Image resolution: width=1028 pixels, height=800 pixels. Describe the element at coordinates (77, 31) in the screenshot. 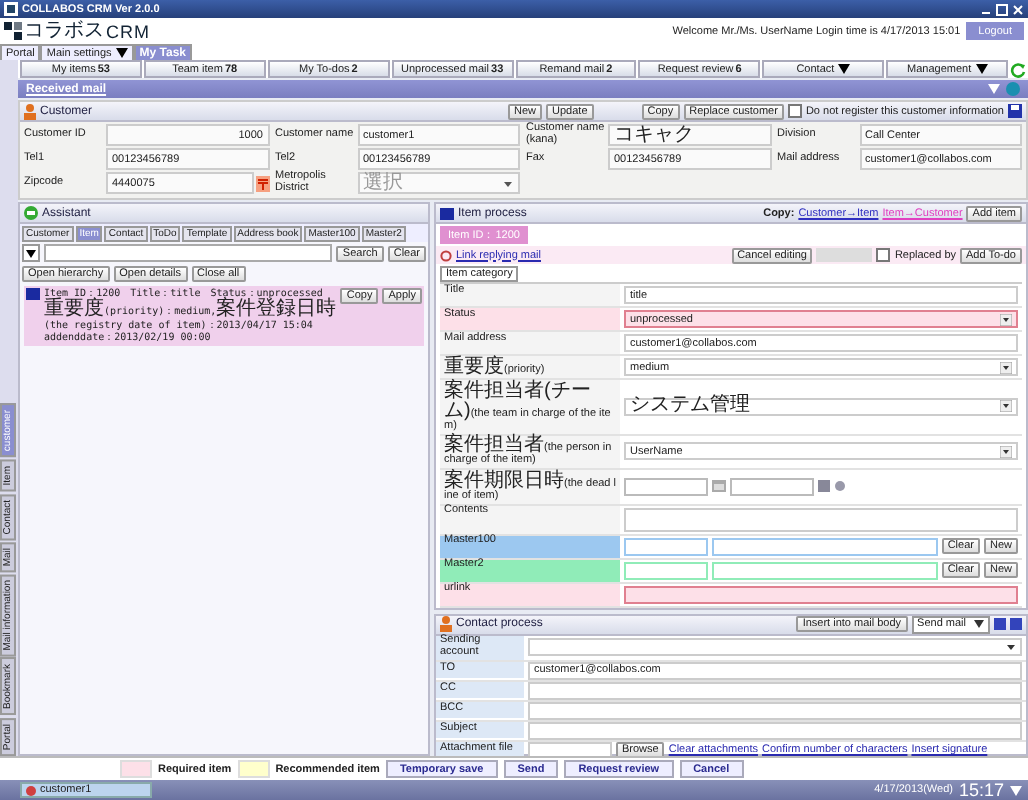

I see `logo: コラボス CRM` at that location.